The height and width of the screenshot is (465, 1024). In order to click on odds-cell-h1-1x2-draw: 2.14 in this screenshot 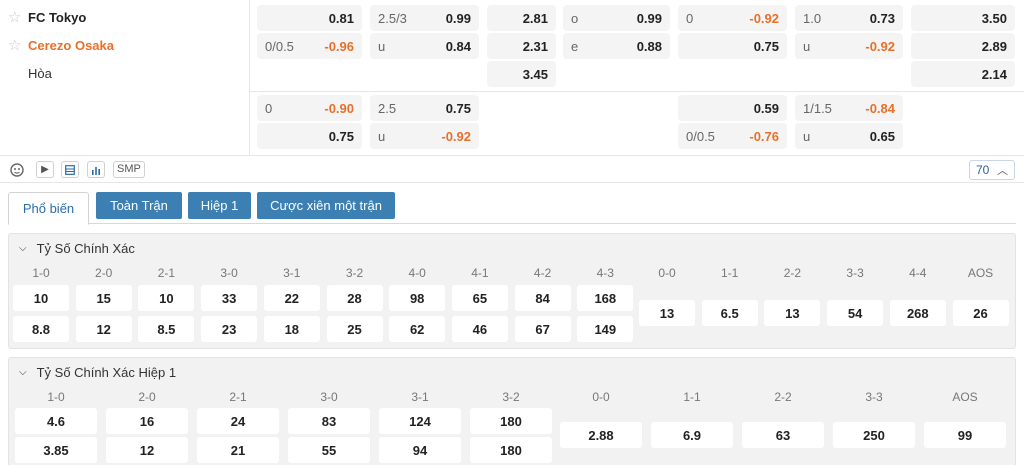, I will do `click(963, 74)`.